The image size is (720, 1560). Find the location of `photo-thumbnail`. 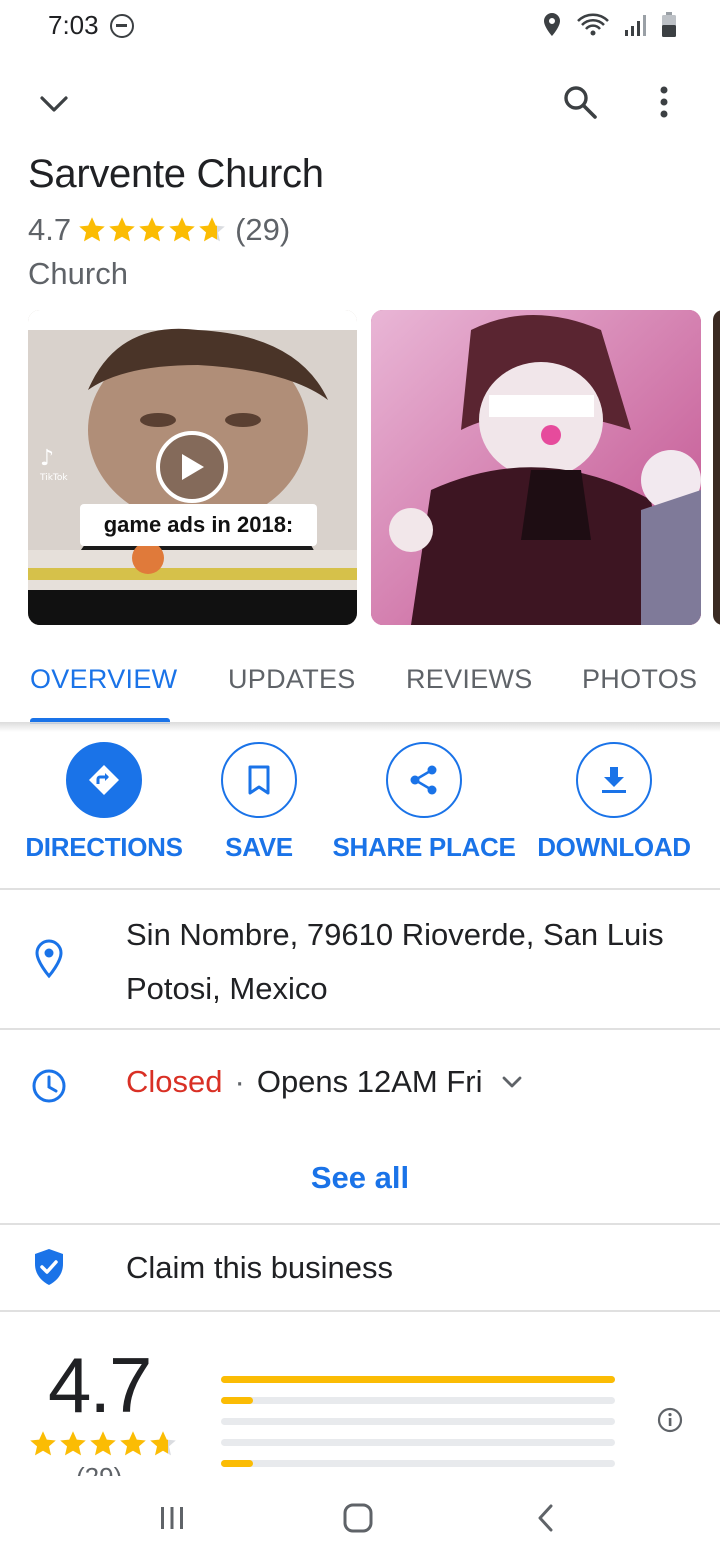

photo-thumbnail is located at coordinates (536, 467).